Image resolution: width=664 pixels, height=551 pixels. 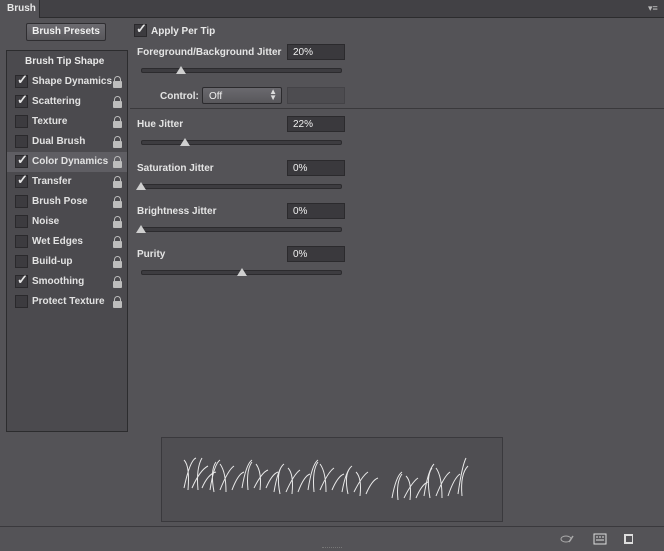 I want to click on option-label: Wet Edges, so click(x=57, y=241).